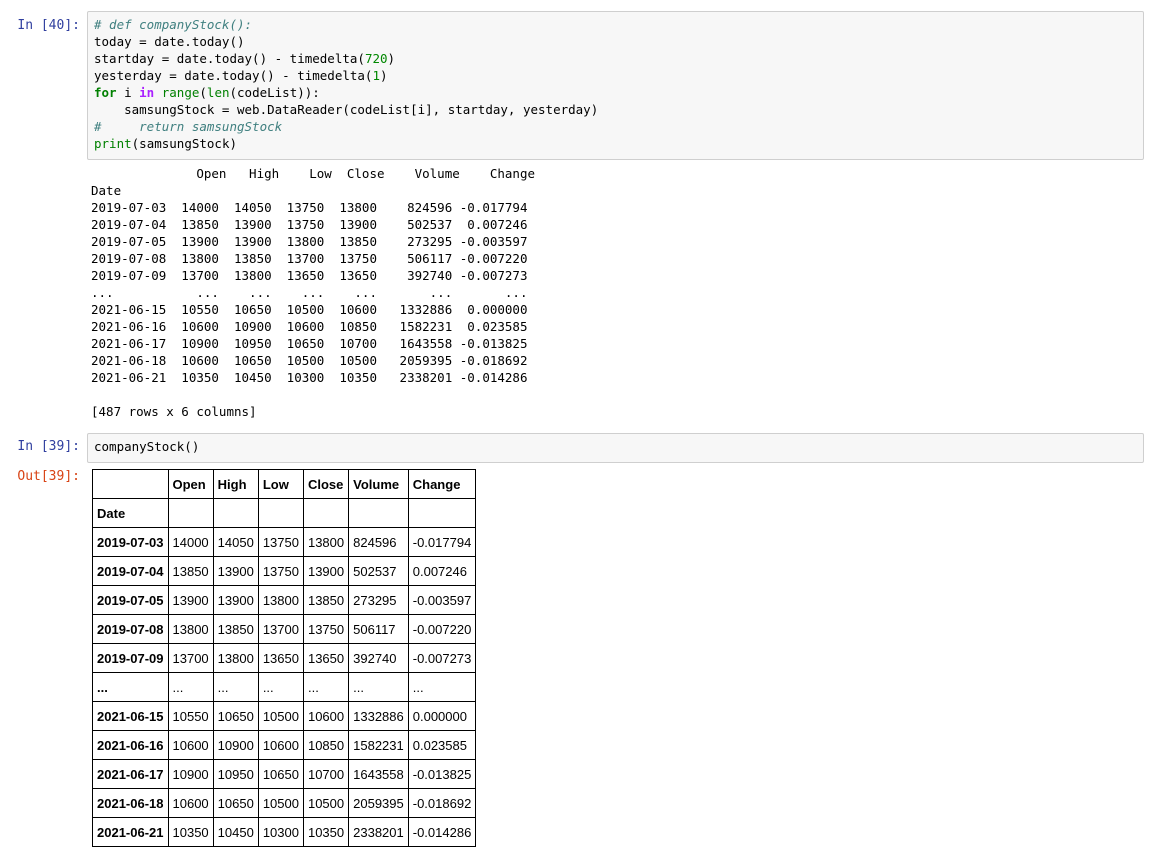  What do you see at coordinates (190, 484) in the screenshot?
I see `column-header: Open` at bounding box center [190, 484].